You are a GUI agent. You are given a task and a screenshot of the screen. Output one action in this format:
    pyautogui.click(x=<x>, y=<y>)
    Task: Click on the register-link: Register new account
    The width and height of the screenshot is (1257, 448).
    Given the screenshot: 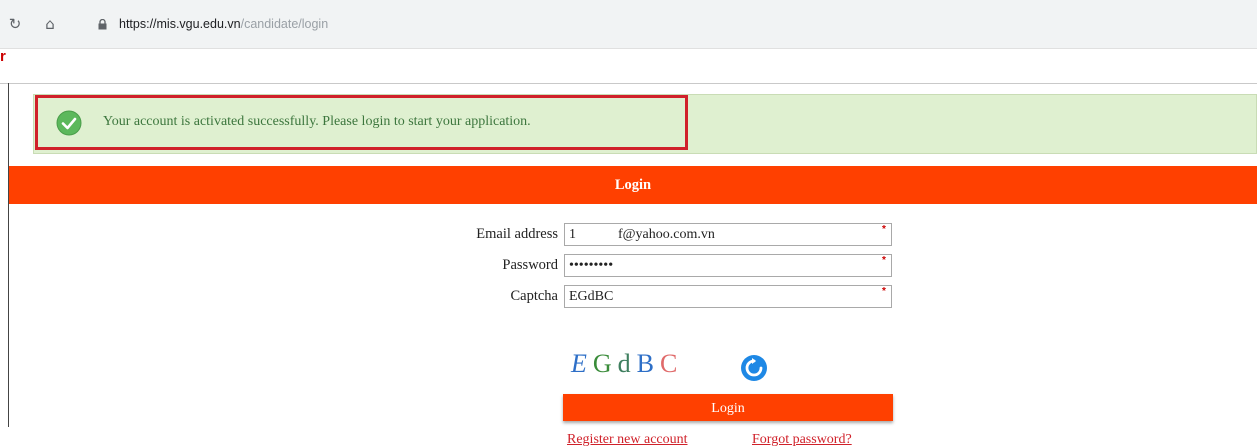 What is the action you would take?
    pyautogui.click(x=627, y=440)
    